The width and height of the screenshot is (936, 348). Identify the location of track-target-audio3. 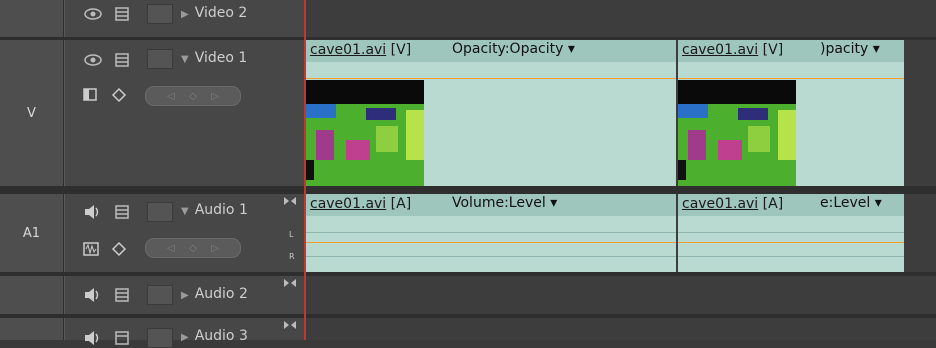
(32, 329).